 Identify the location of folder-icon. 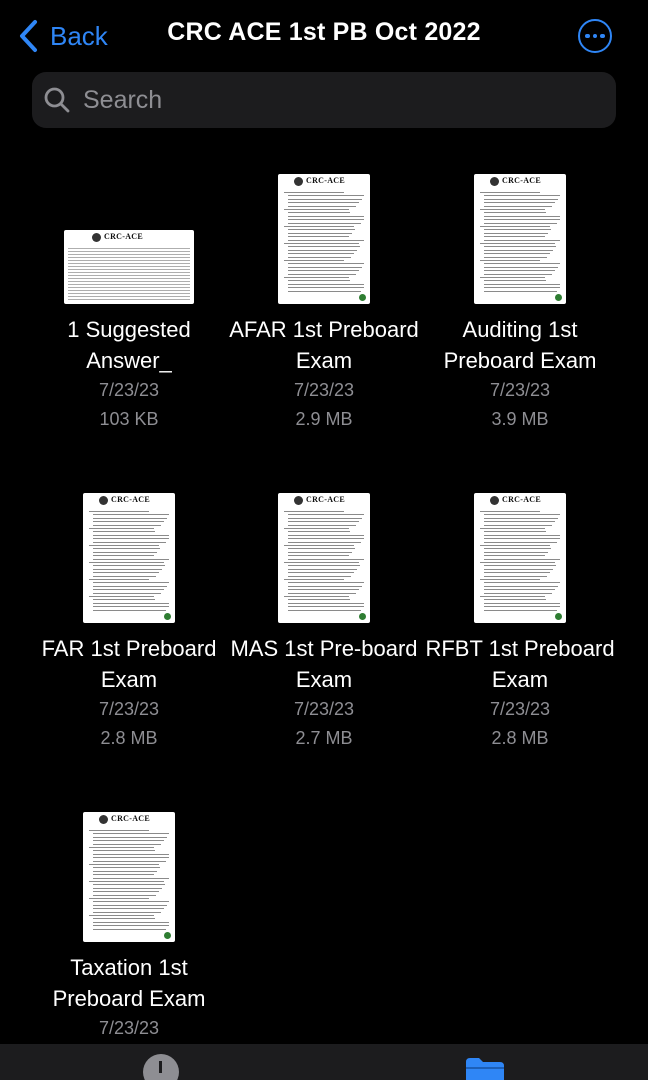
(485, 1068).